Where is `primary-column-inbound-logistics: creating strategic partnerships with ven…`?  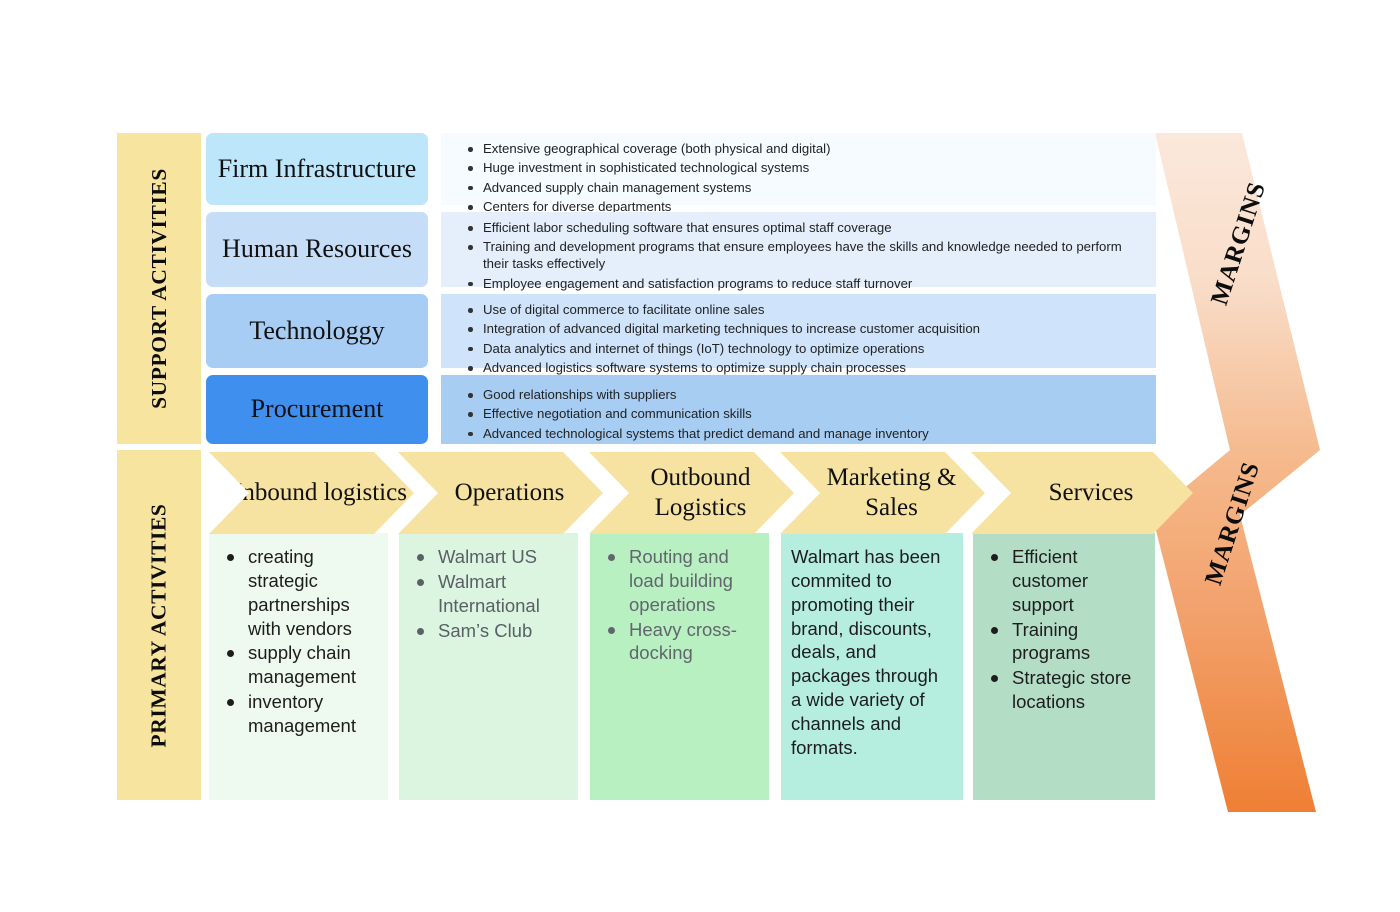 primary-column-inbound-logistics: creating strategic partnerships with ven… is located at coordinates (298, 666).